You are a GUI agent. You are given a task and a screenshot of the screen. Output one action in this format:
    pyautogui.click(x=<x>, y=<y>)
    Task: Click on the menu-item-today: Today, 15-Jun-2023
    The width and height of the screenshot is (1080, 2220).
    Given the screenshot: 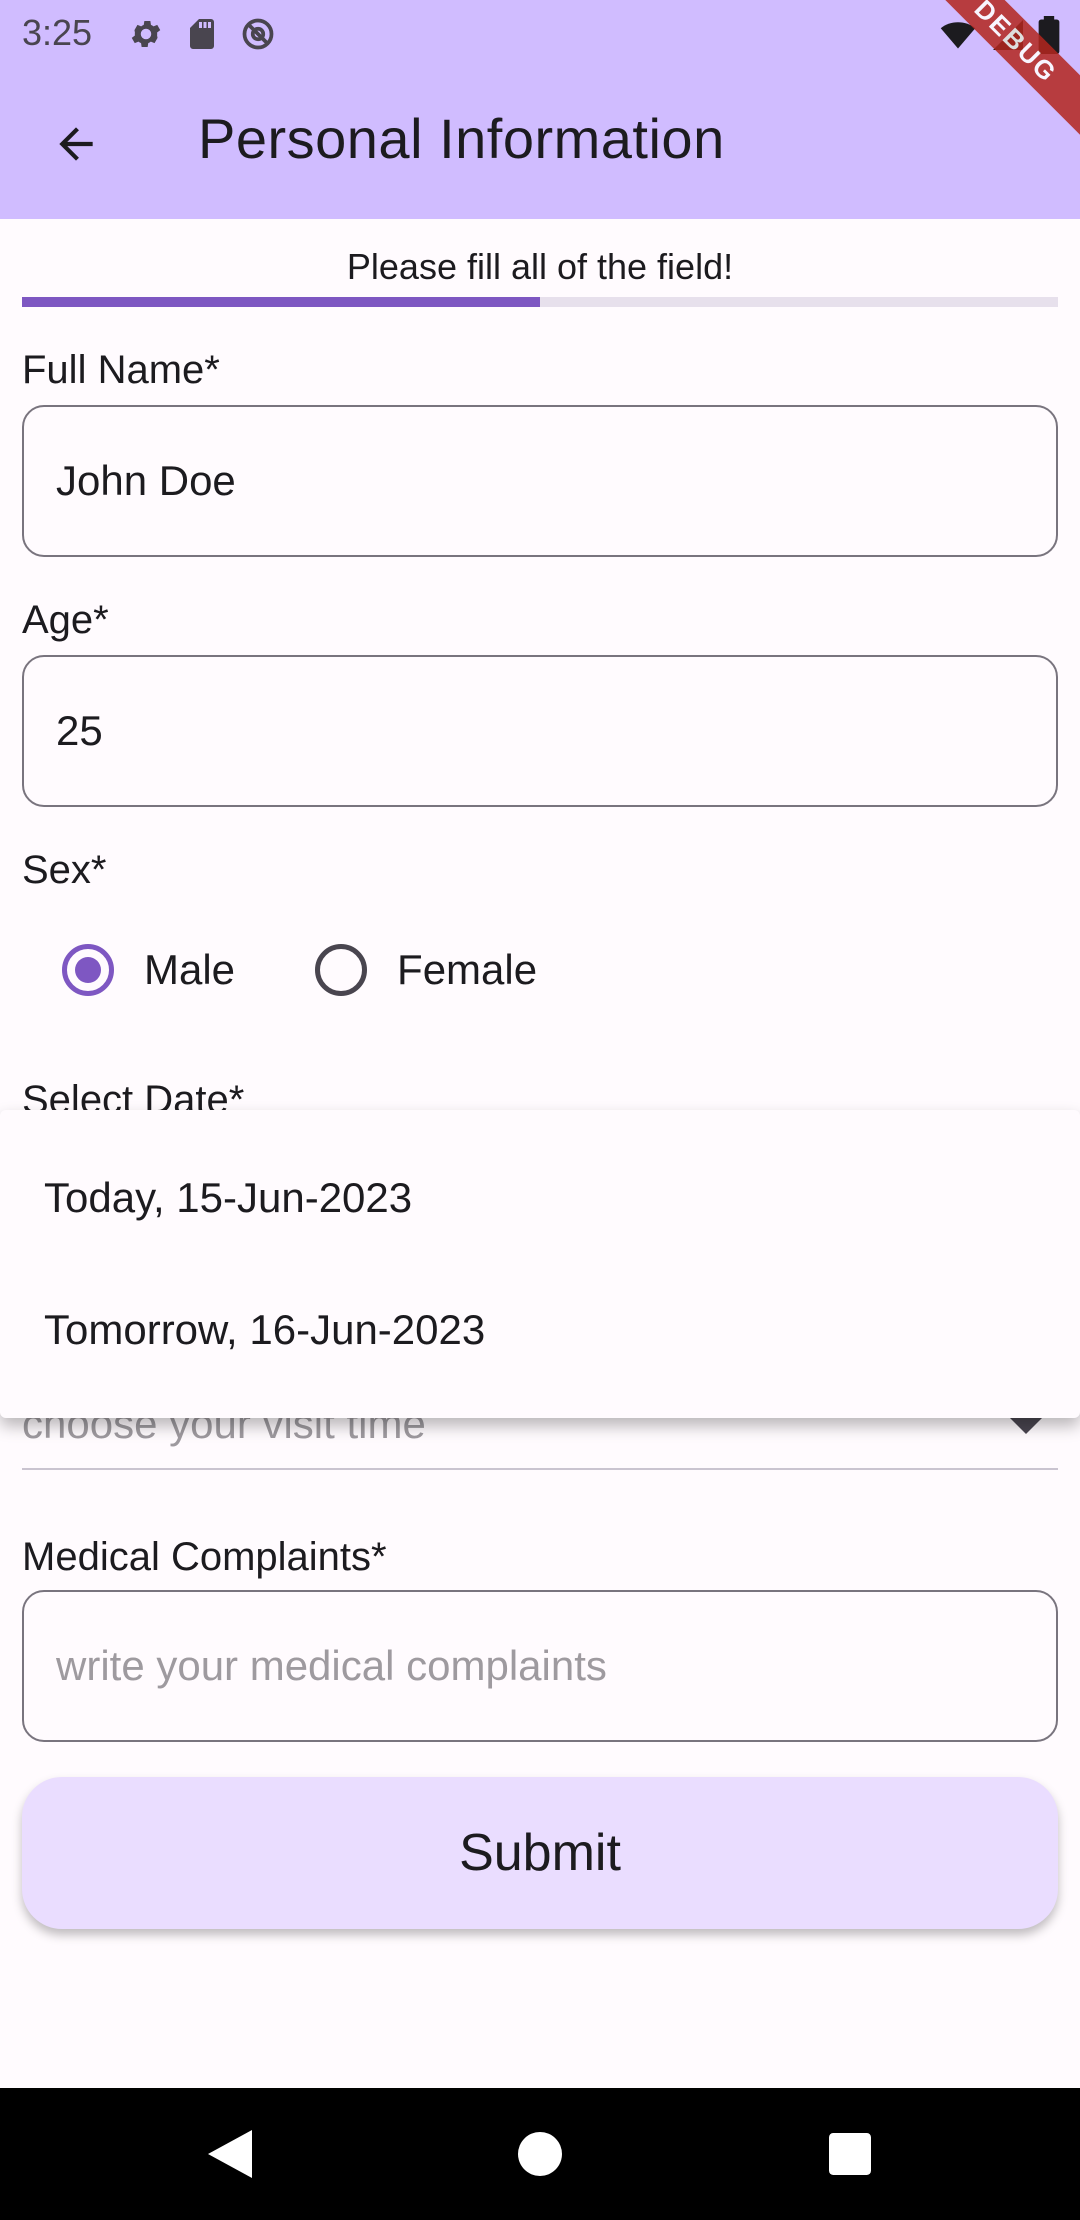 What is the action you would take?
    pyautogui.click(x=540, y=1198)
    